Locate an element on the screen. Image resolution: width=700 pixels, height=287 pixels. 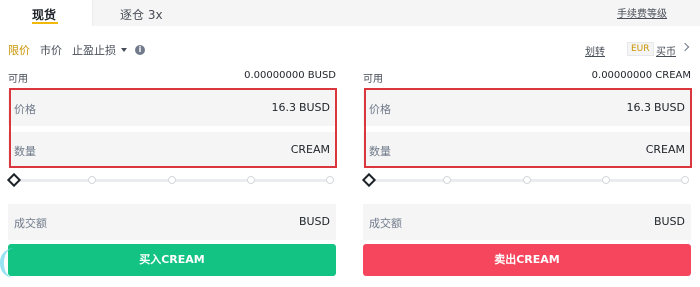
buy-available-value: 0.00000000 BUSD is located at coordinates (290, 75).